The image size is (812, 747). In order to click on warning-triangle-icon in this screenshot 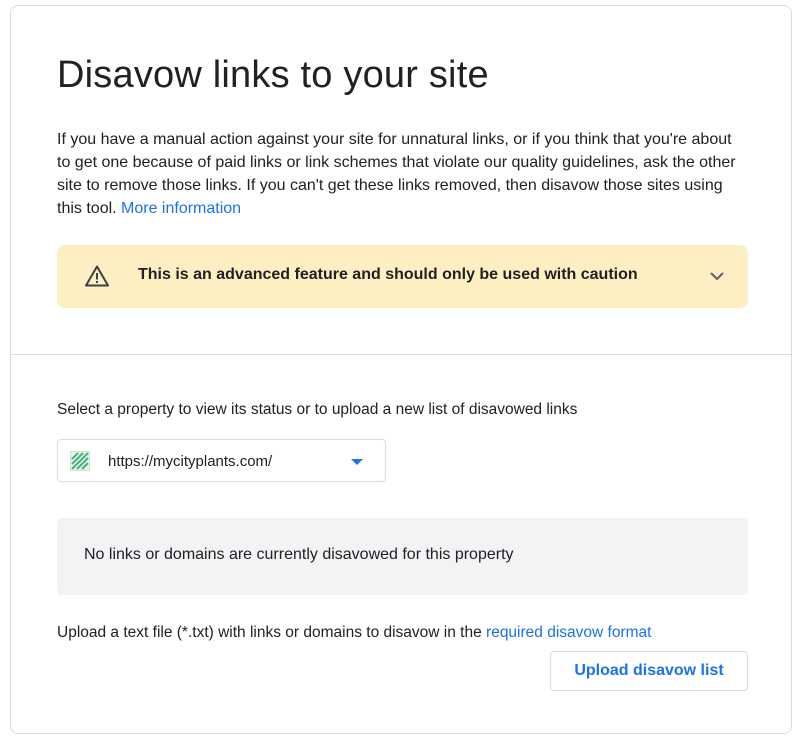, I will do `click(97, 276)`.